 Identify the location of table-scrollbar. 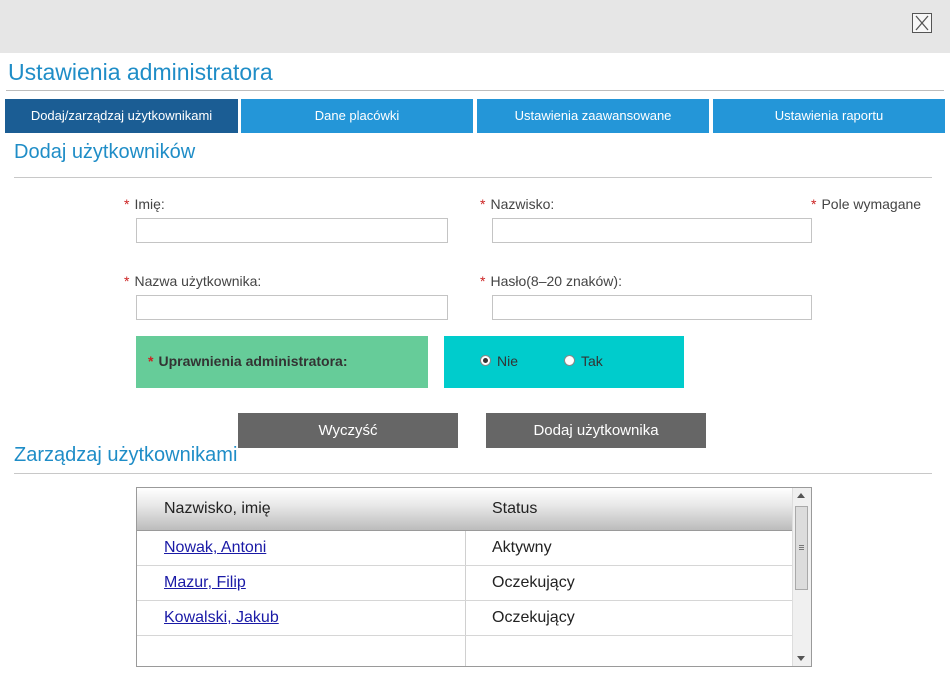
(801, 577).